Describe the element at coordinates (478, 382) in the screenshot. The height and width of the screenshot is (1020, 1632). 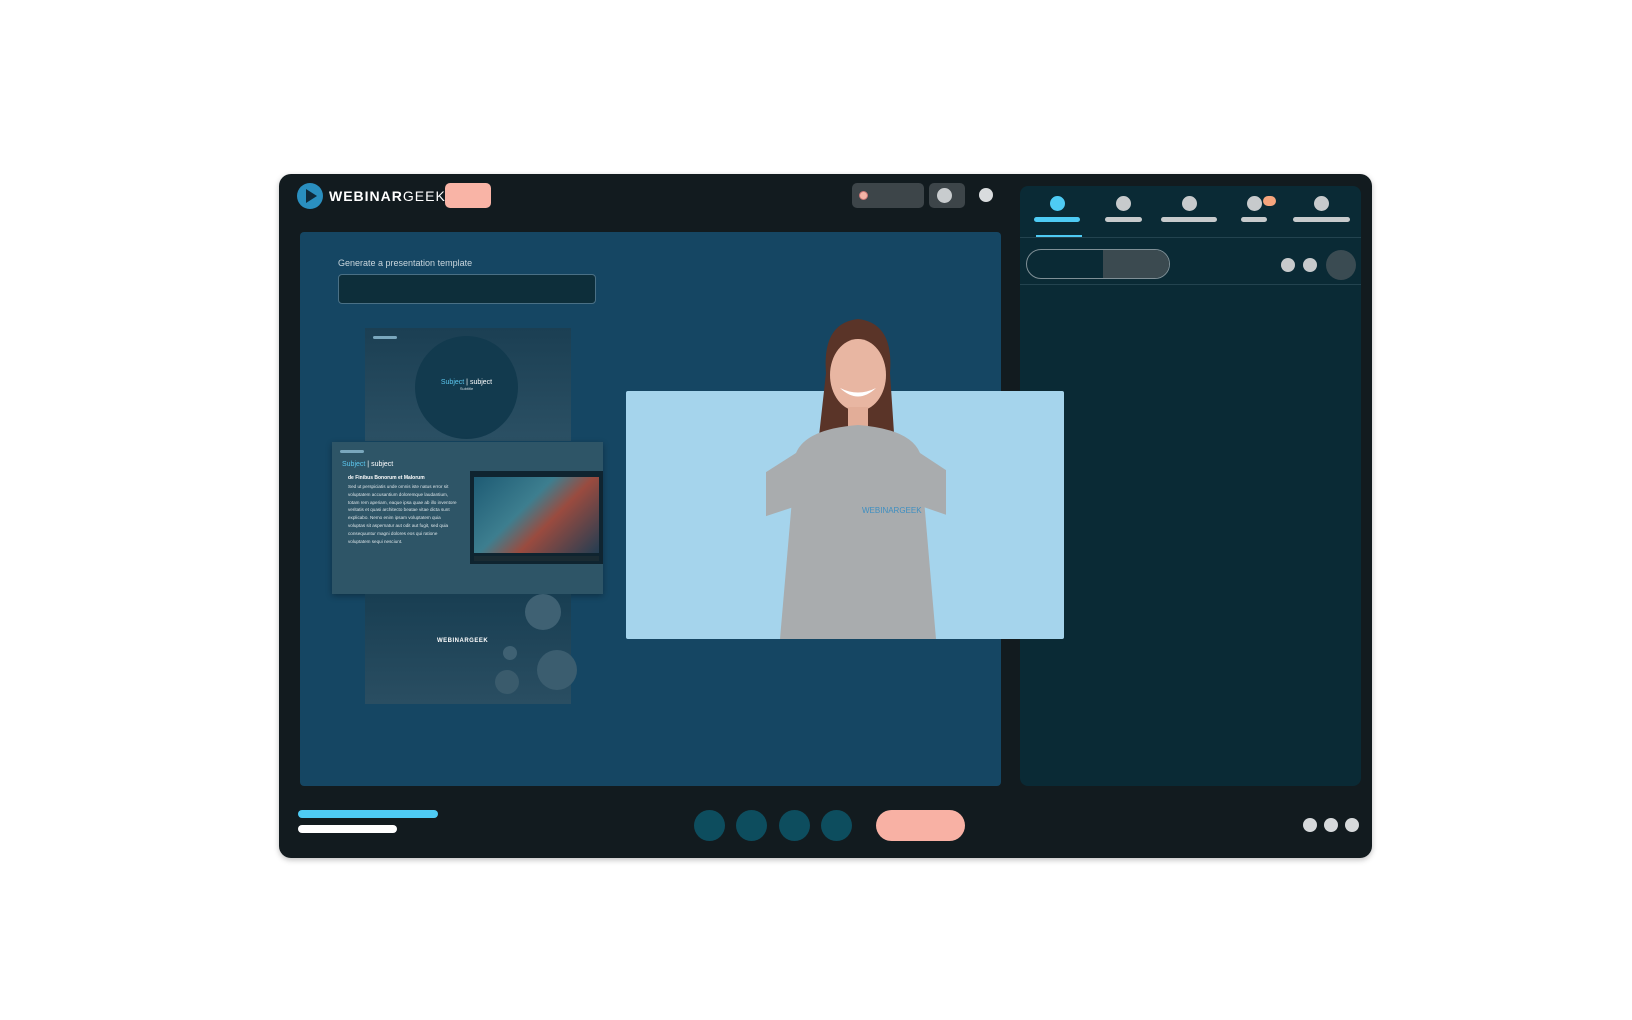
I see `cover-subject-rest: | subject` at that location.